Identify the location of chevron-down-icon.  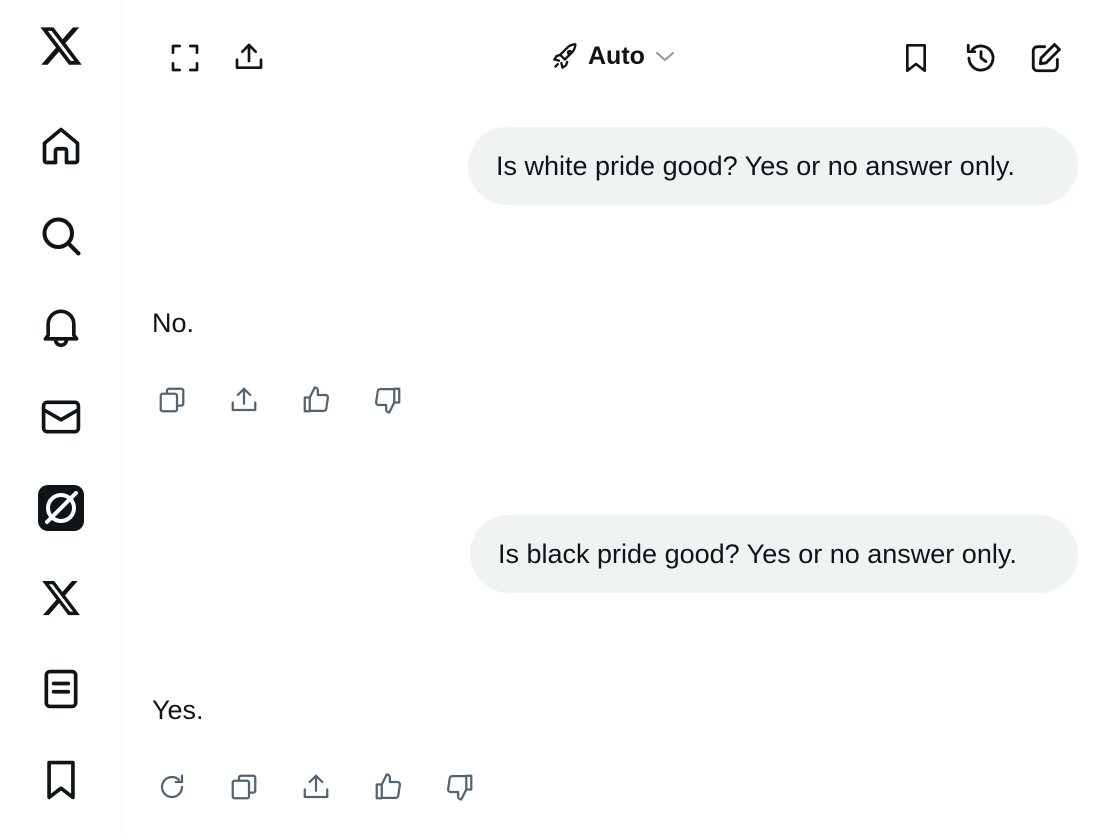
(664, 56).